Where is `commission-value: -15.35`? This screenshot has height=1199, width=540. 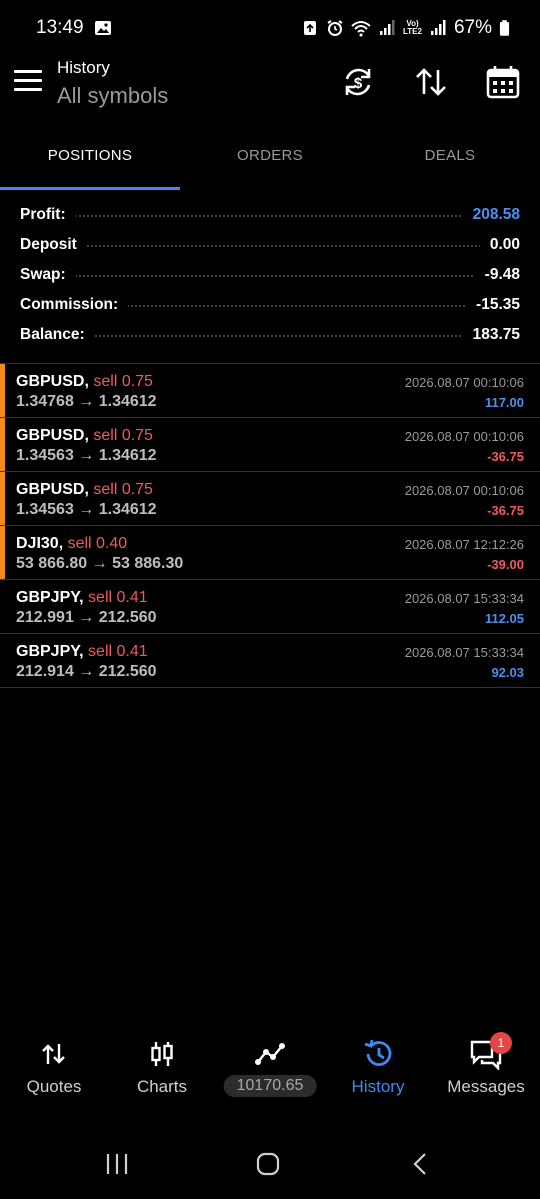
commission-value: -15.35 is located at coordinates (493, 305).